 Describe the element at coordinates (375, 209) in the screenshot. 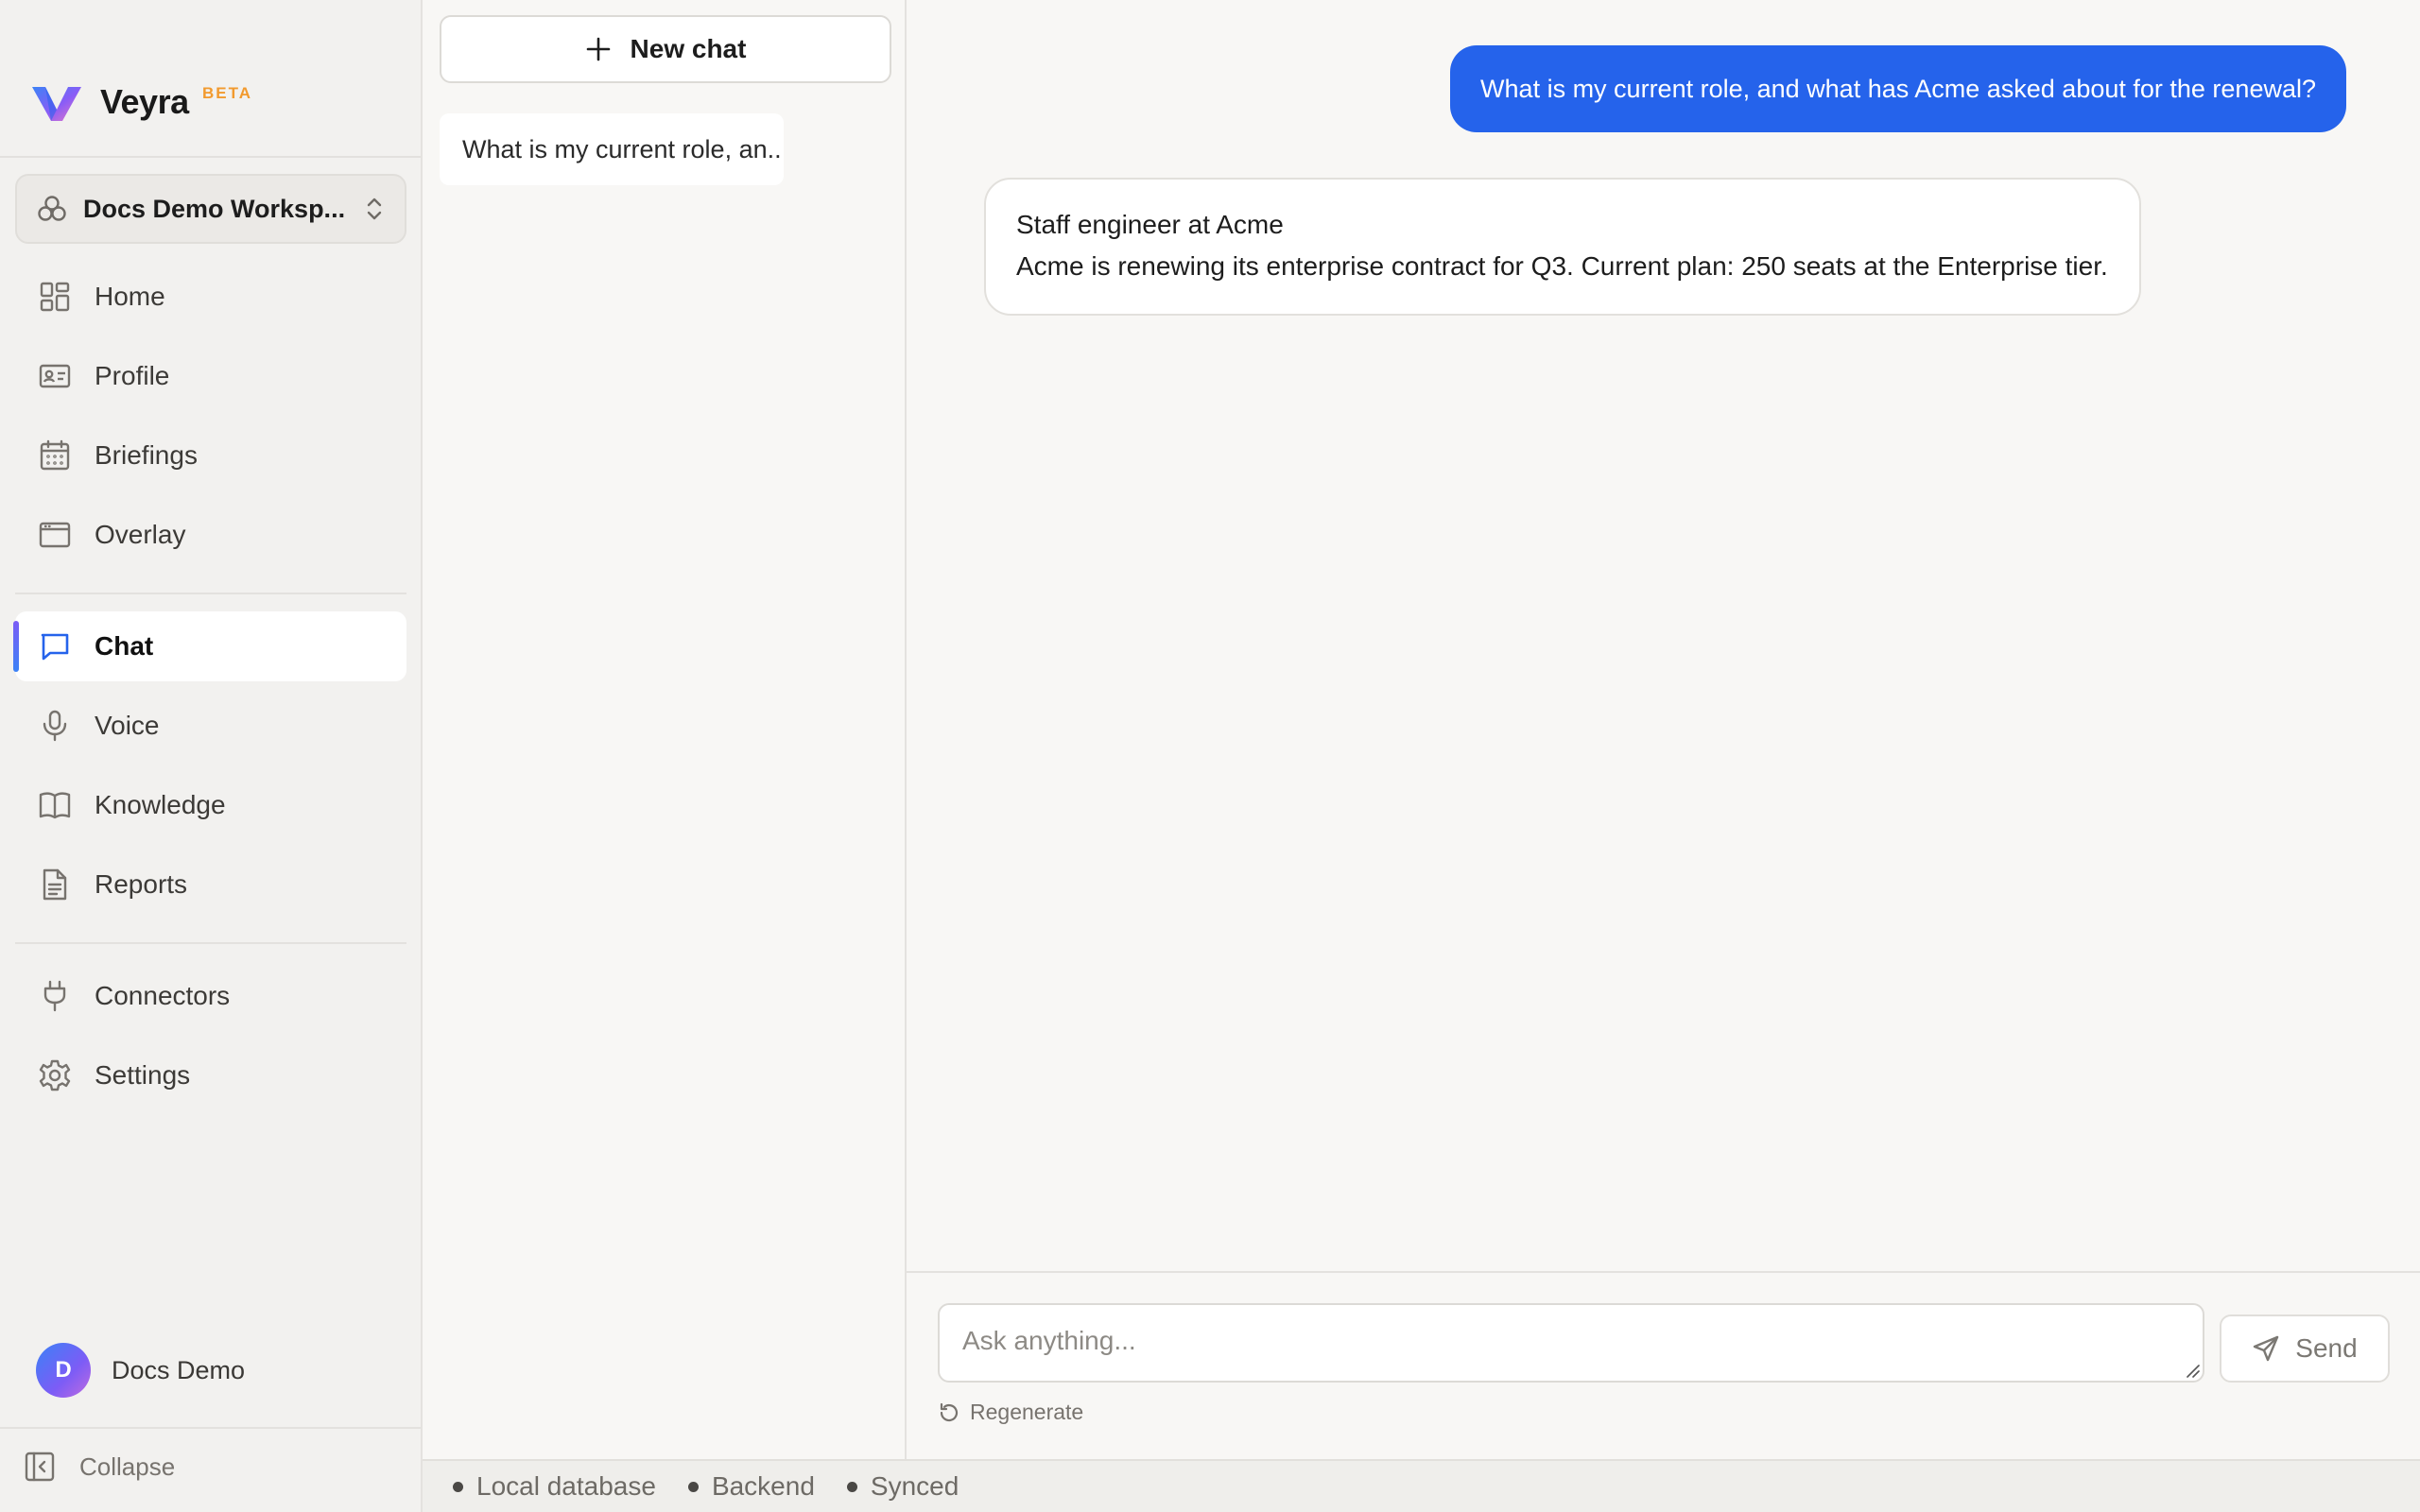

I see `chevron-up-down-icon` at that location.